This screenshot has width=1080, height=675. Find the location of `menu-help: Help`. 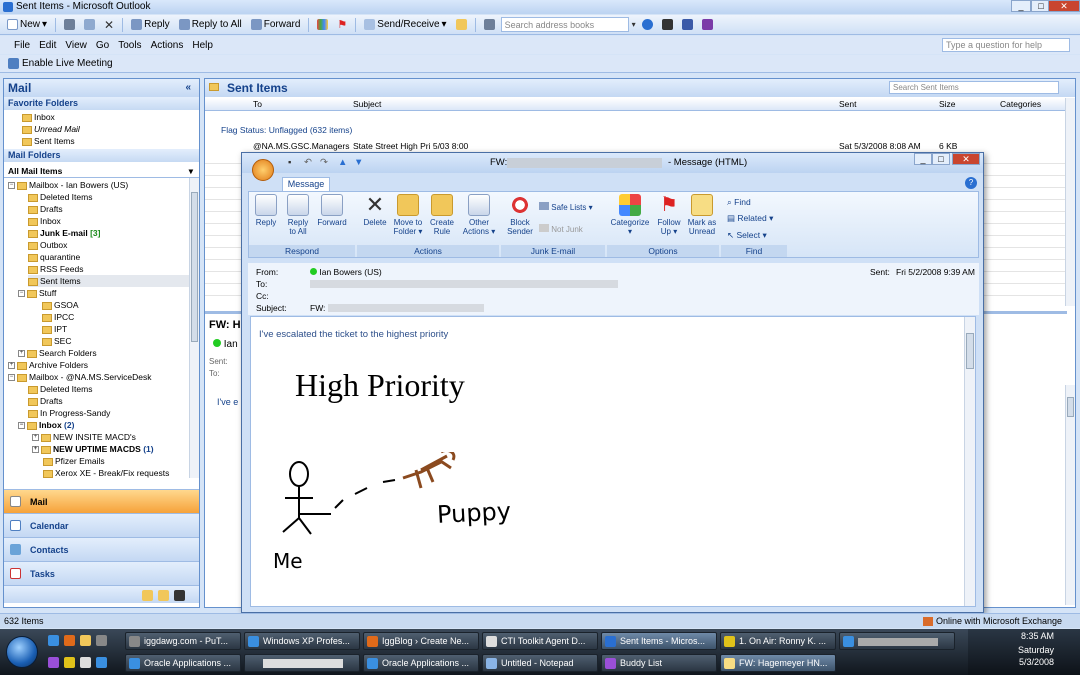

menu-help: Help is located at coordinates (202, 45).